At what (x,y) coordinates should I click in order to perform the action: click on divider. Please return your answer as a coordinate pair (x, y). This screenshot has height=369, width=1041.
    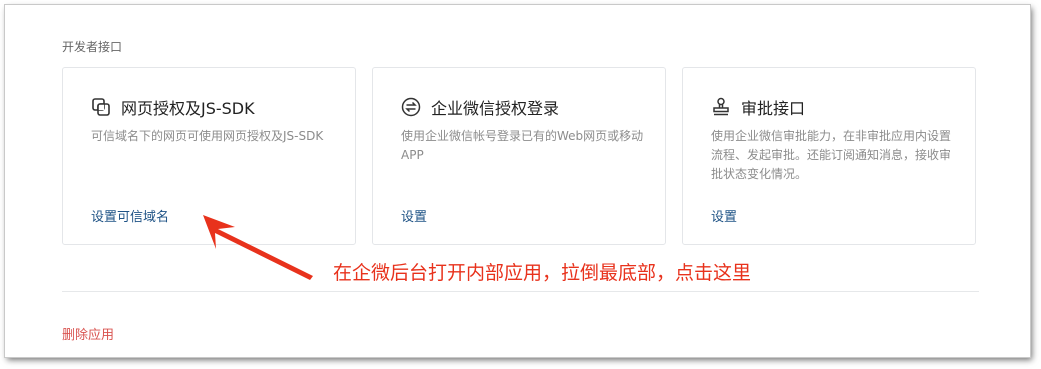
    Looking at the image, I should click on (520, 291).